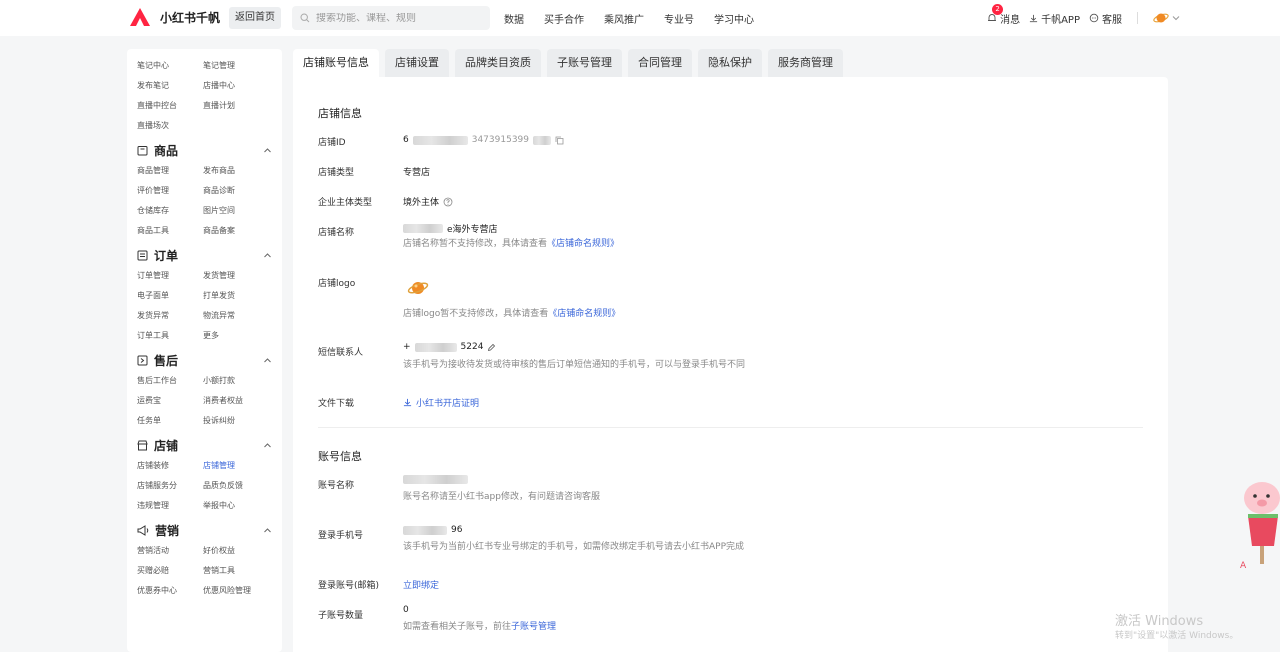 This screenshot has height=652, width=1280. I want to click on sidebar-item: 营销工具, so click(236, 570).